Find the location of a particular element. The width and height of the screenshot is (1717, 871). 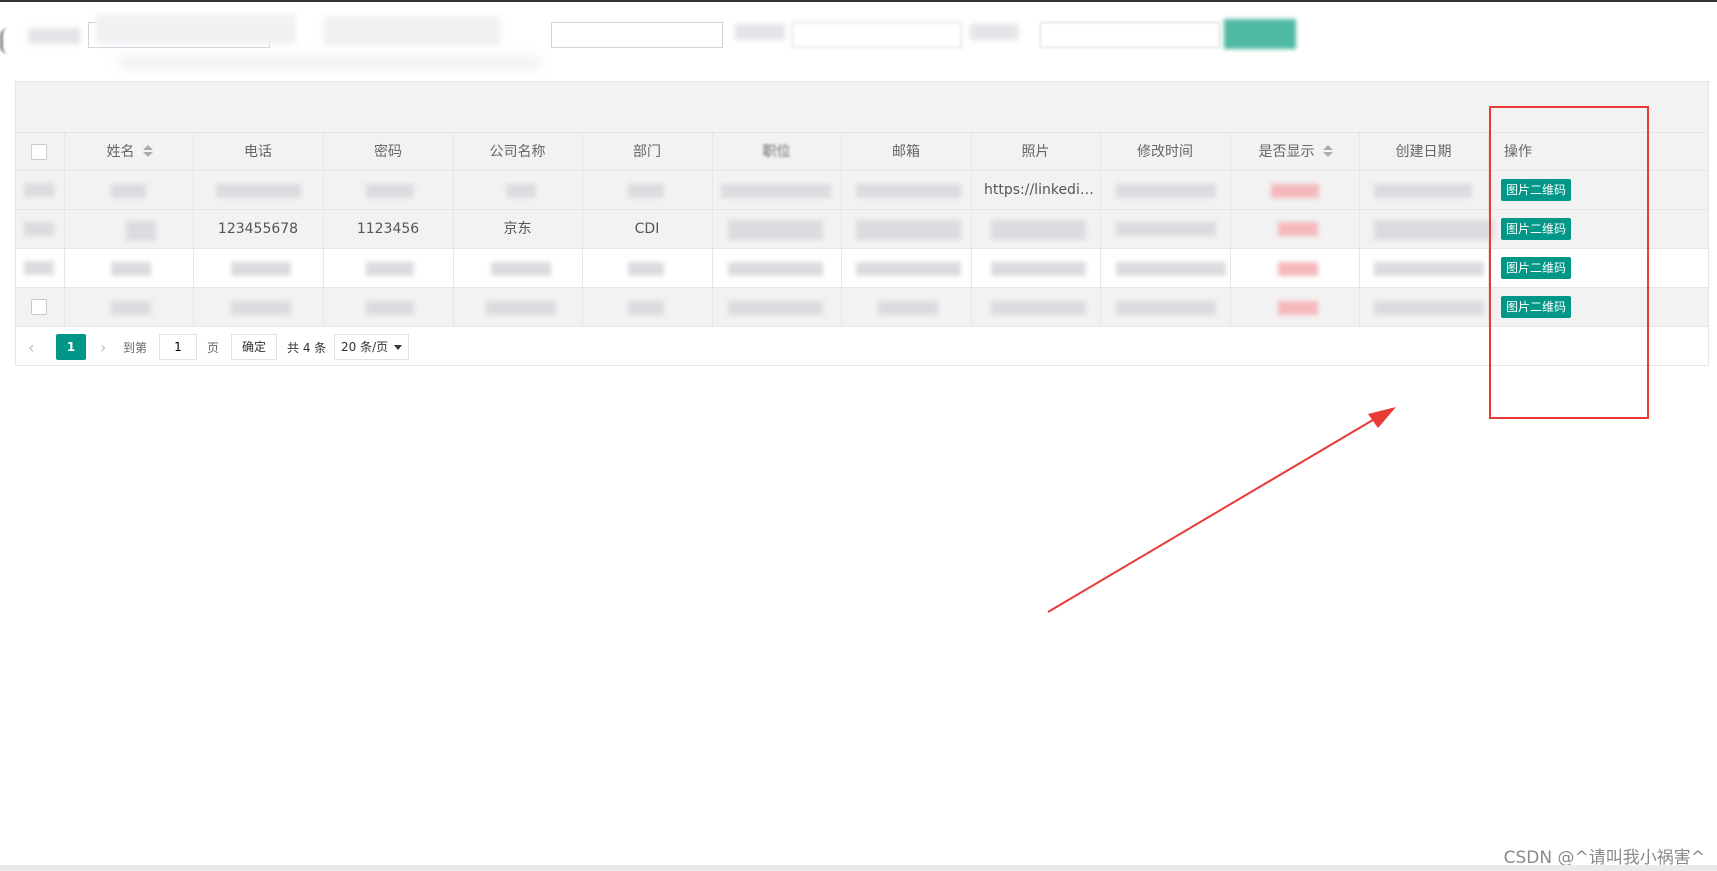

search-bar-edge is located at coordinates (8, 41).